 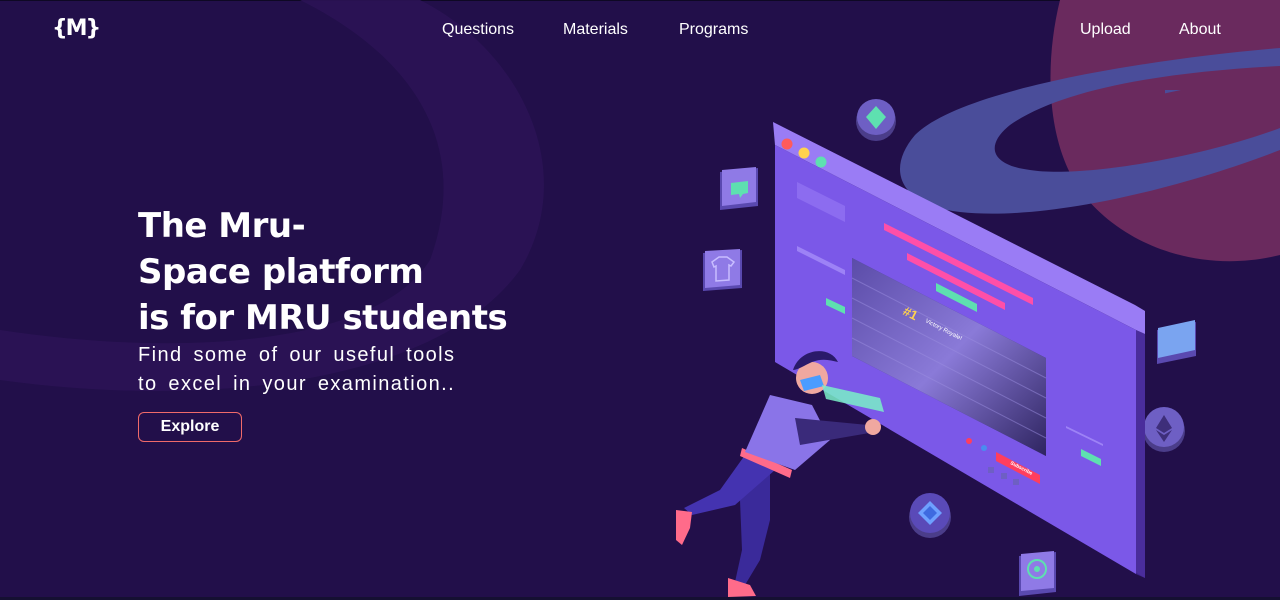 I want to click on hero-title-line: is for MRU students, so click(x=323, y=318).